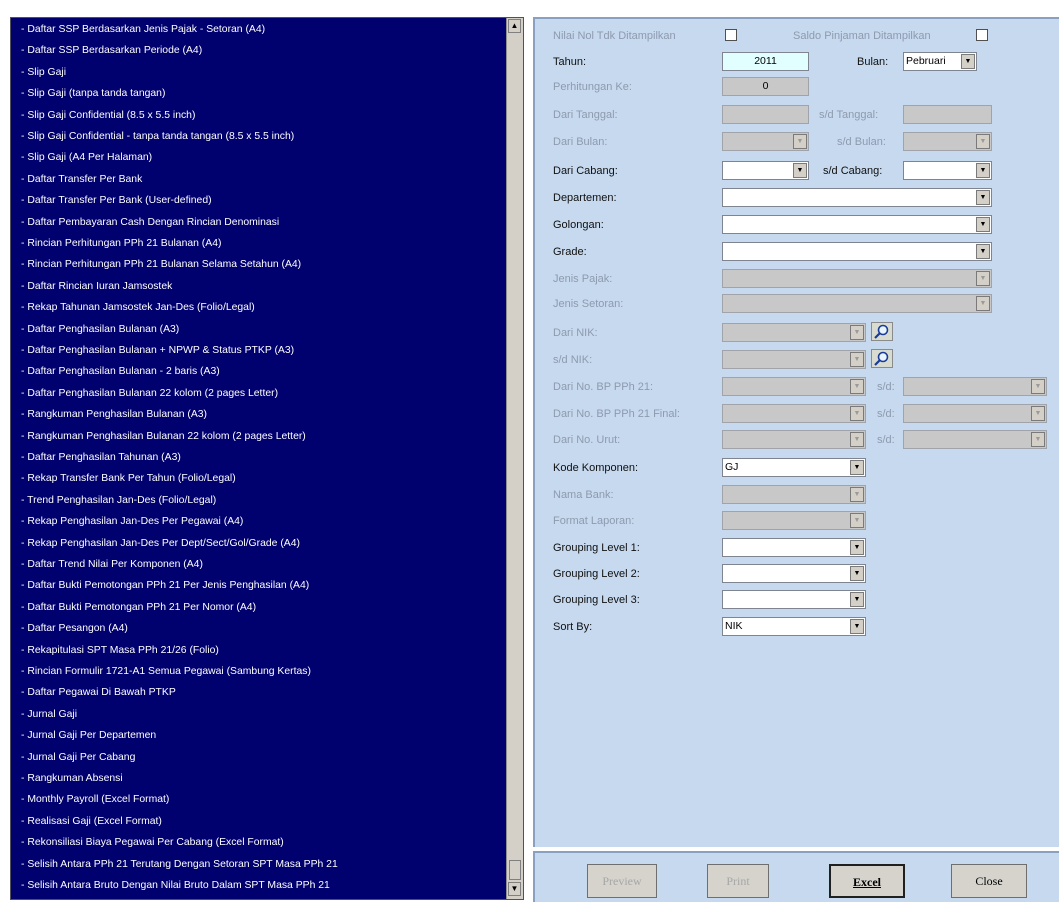 The height and width of the screenshot is (902, 1059). What do you see at coordinates (259, 93) in the screenshot?
I see `list-item: - Slip Gaji (tanpa tanda tangan)` at bounding box center [259, 93].